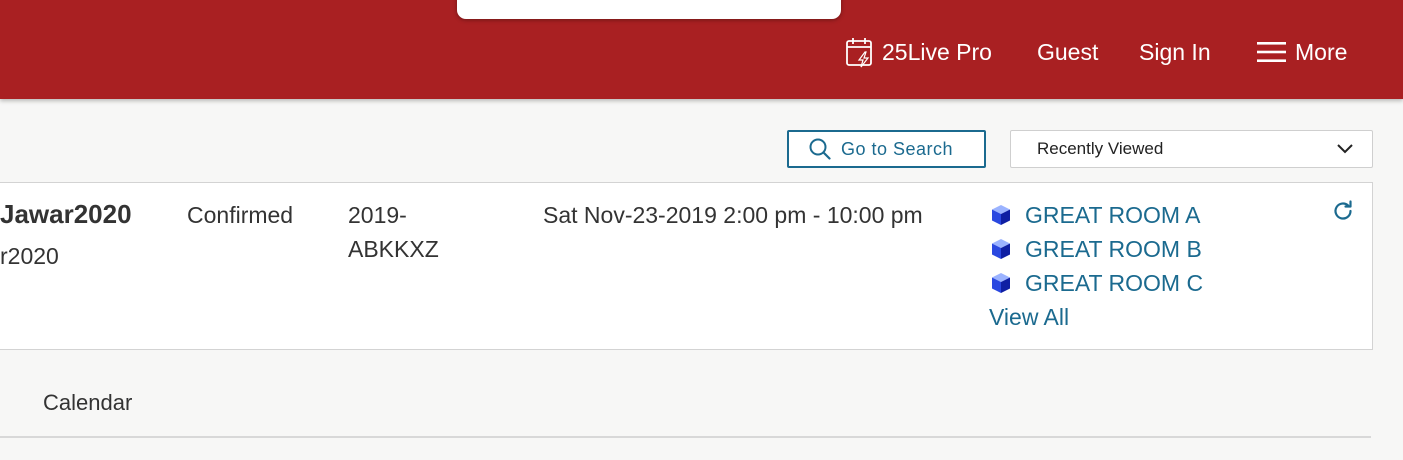  What do you see at coordinates (1113, 248) in the screenshot?
I see `location-name: GREAT ROOM B` at bounding box center [1113, 248].